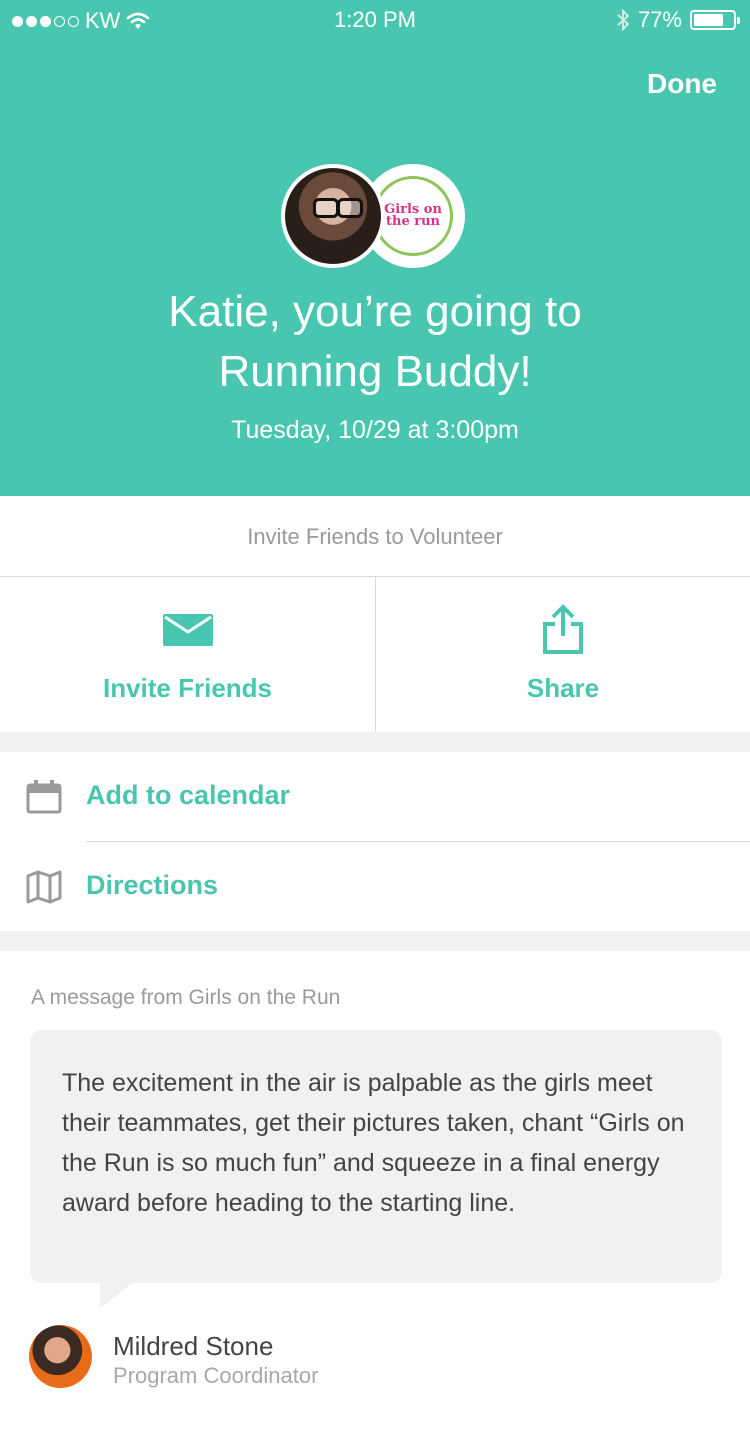 The width and height of the screenshot is (750, 1434). I want to click on message-bubble-tail, so click(117, 1295).